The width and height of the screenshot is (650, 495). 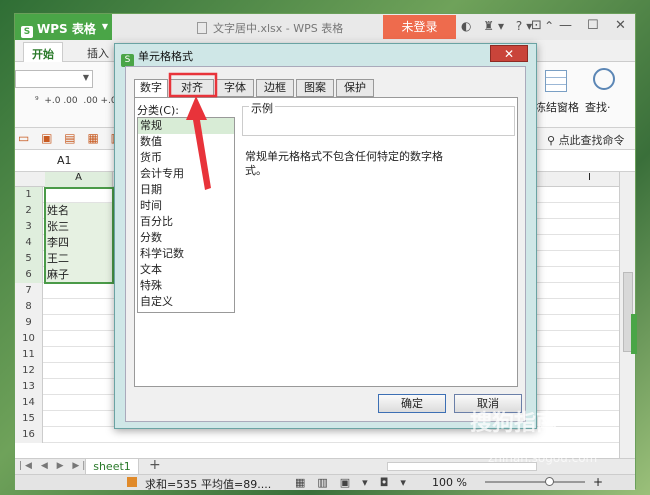 What do you see at coordinates (29, 227) in the screenshot?
I see `row-number: 3` at bounding box center [29, 227].